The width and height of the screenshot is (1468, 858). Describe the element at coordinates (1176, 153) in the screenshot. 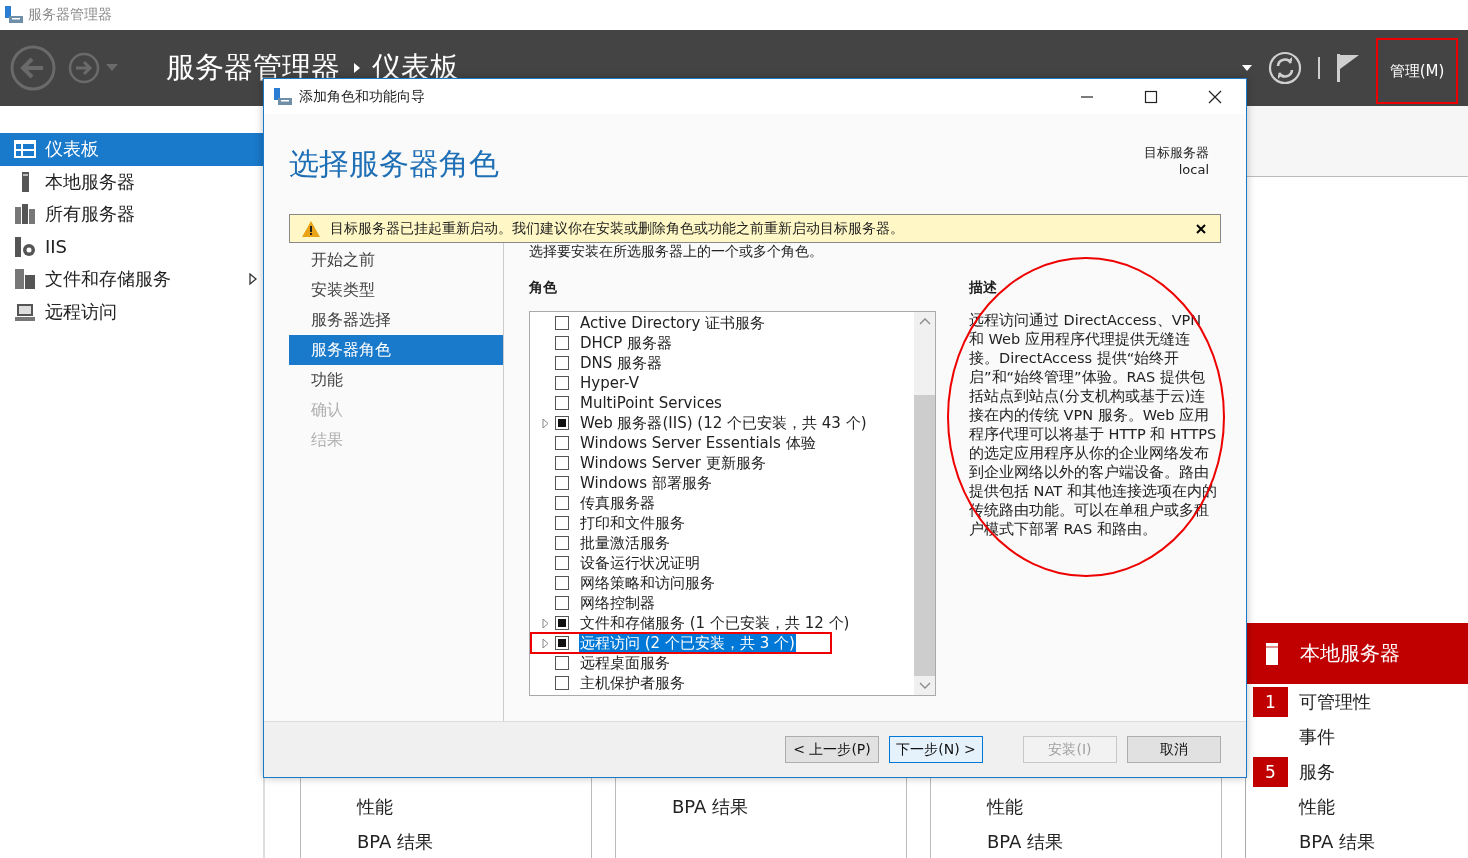

I see `target-server-label: 目标服务器` at that location.